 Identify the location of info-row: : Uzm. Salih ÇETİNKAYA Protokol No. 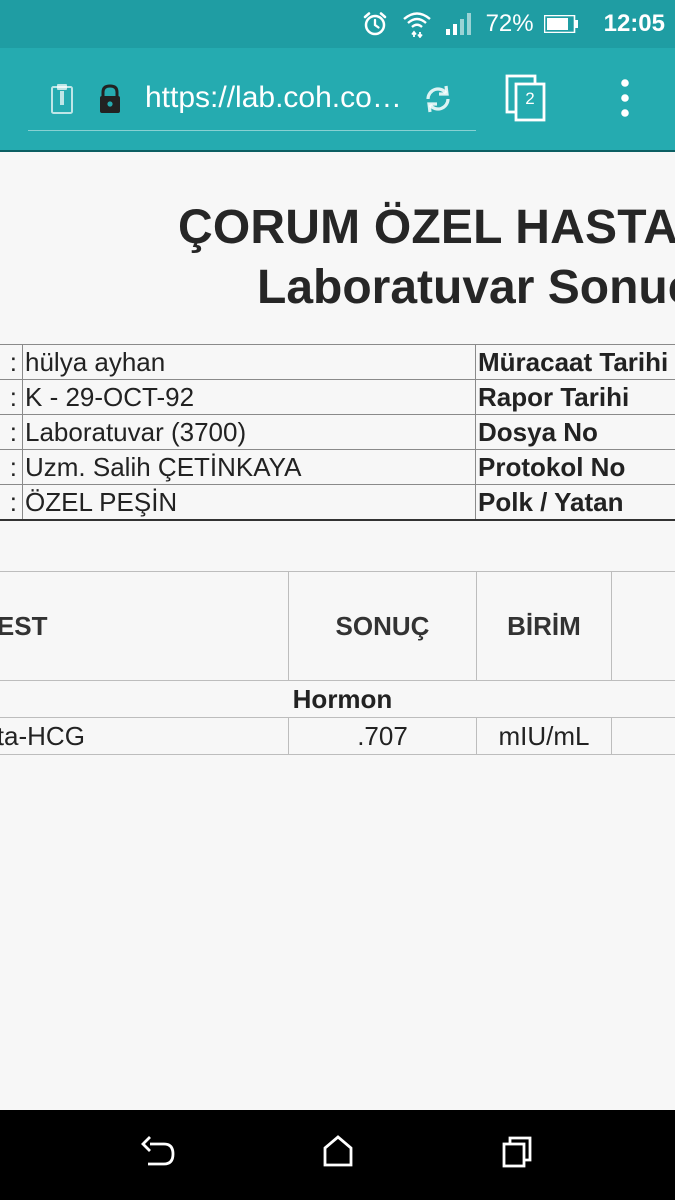
(337, 467).